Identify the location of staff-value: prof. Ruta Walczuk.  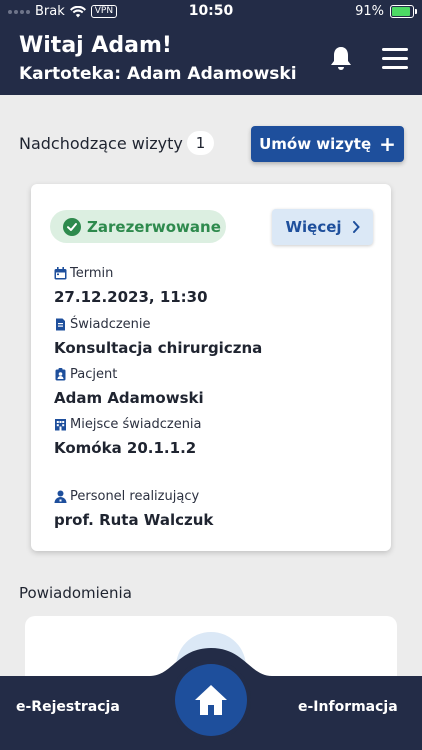
(134, 520).